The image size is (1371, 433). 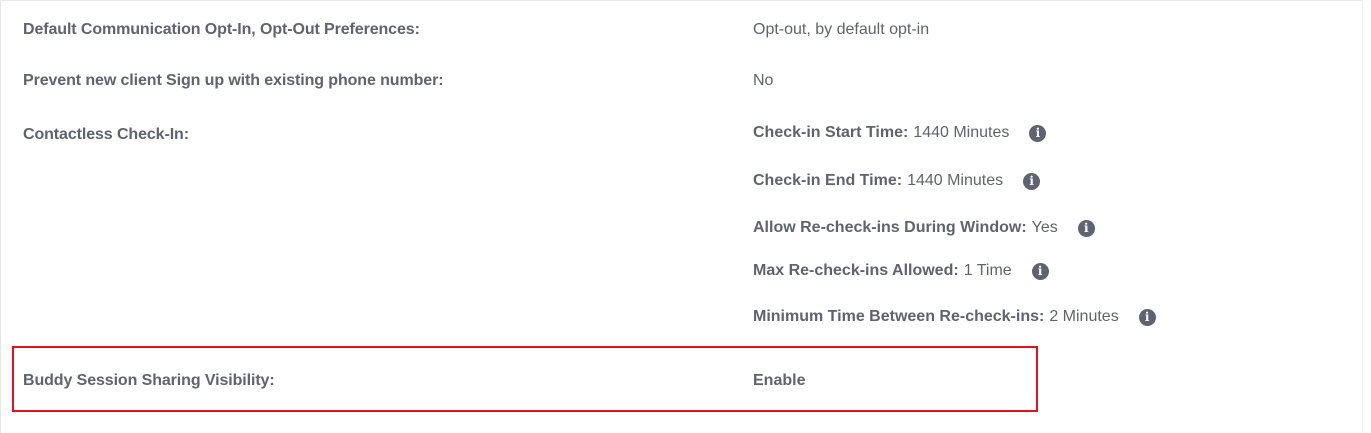 What do you see at coordinates (841, 29) in the screenshot?
I see `setting-value-optin: Opt-out, by default opt-in` at bounding box center [841, 29].